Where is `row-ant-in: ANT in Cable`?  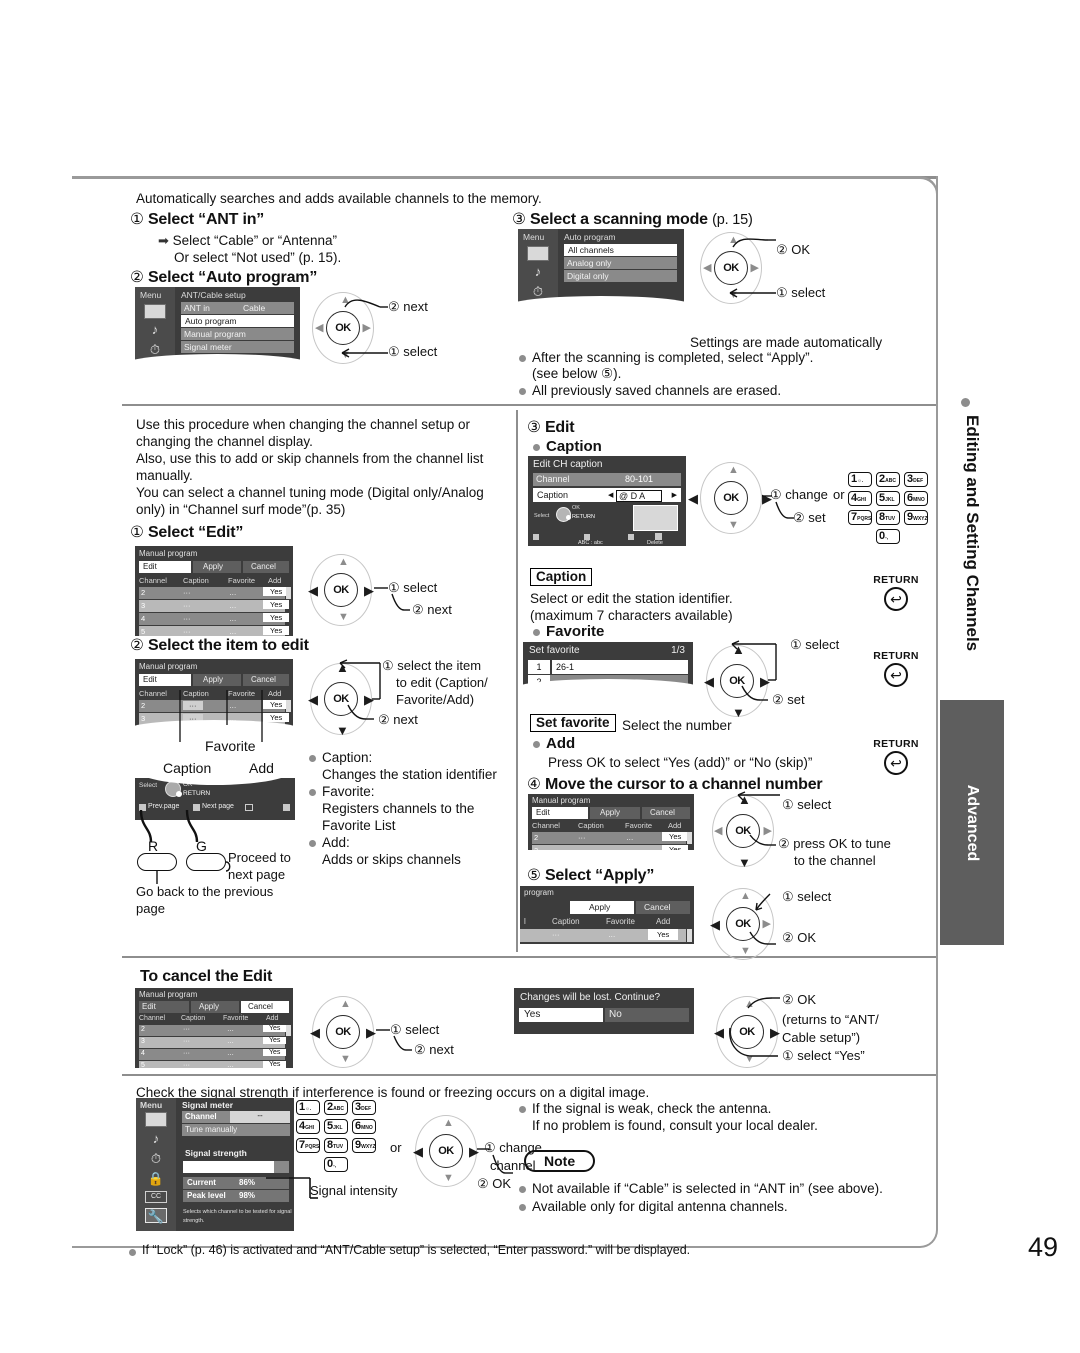 row-ant-in: ANT in Cable is located at coordinates (237, 308).